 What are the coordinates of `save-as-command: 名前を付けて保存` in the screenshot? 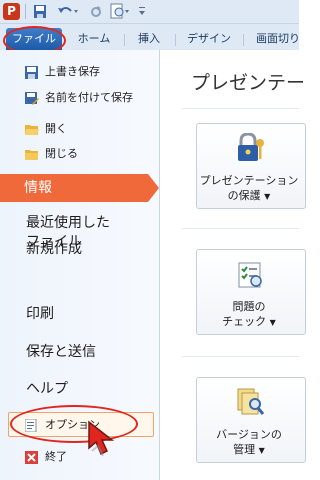 It's located at (82, 98).